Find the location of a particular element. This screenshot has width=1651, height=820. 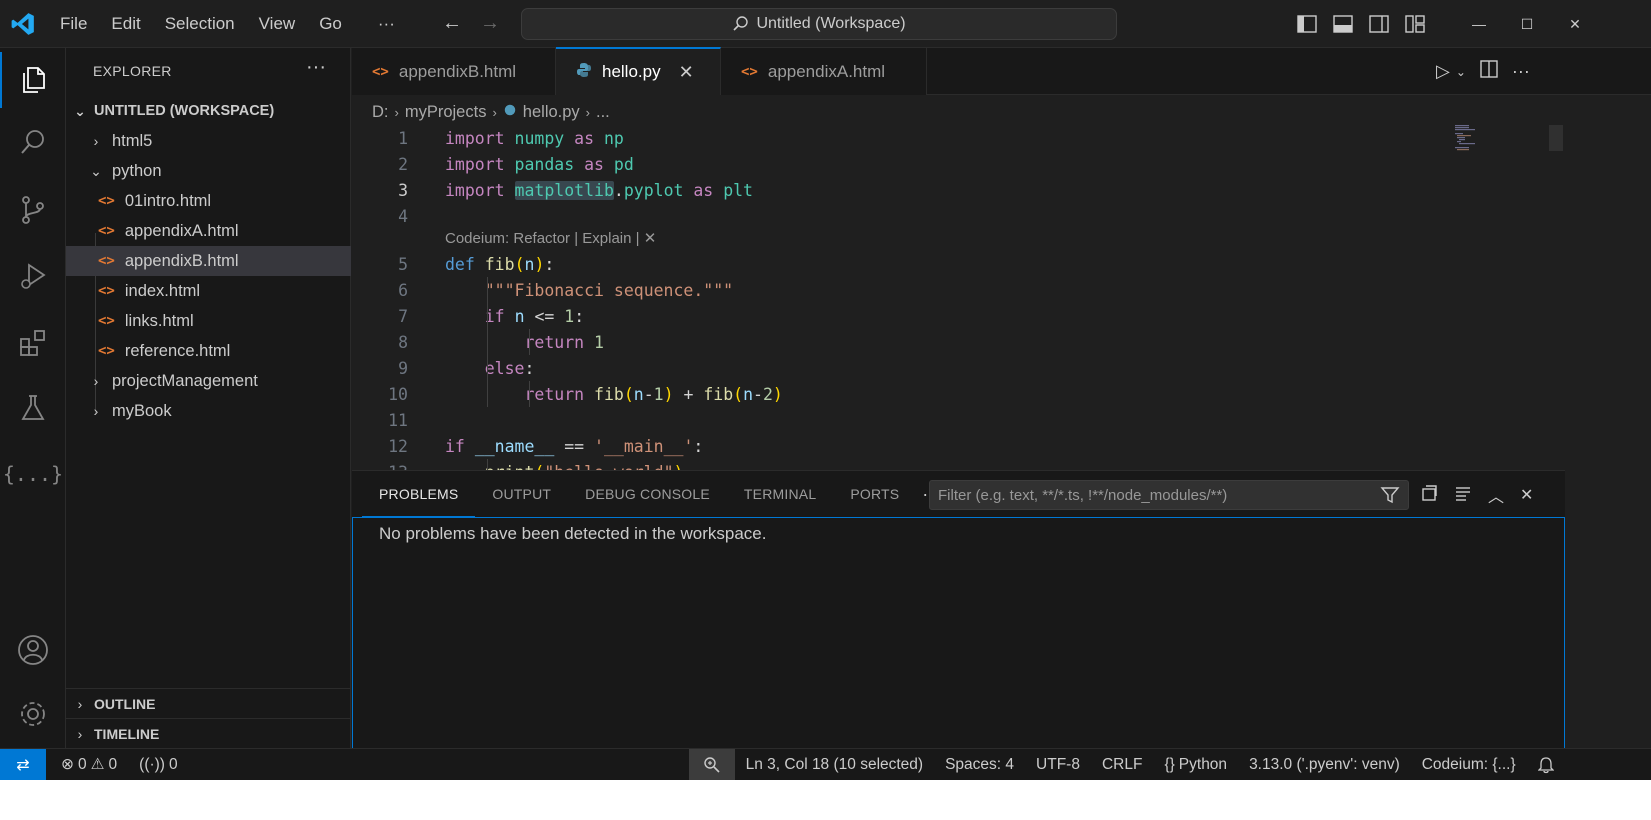

menu-selection: Selection is located at coordinates (200, 24).